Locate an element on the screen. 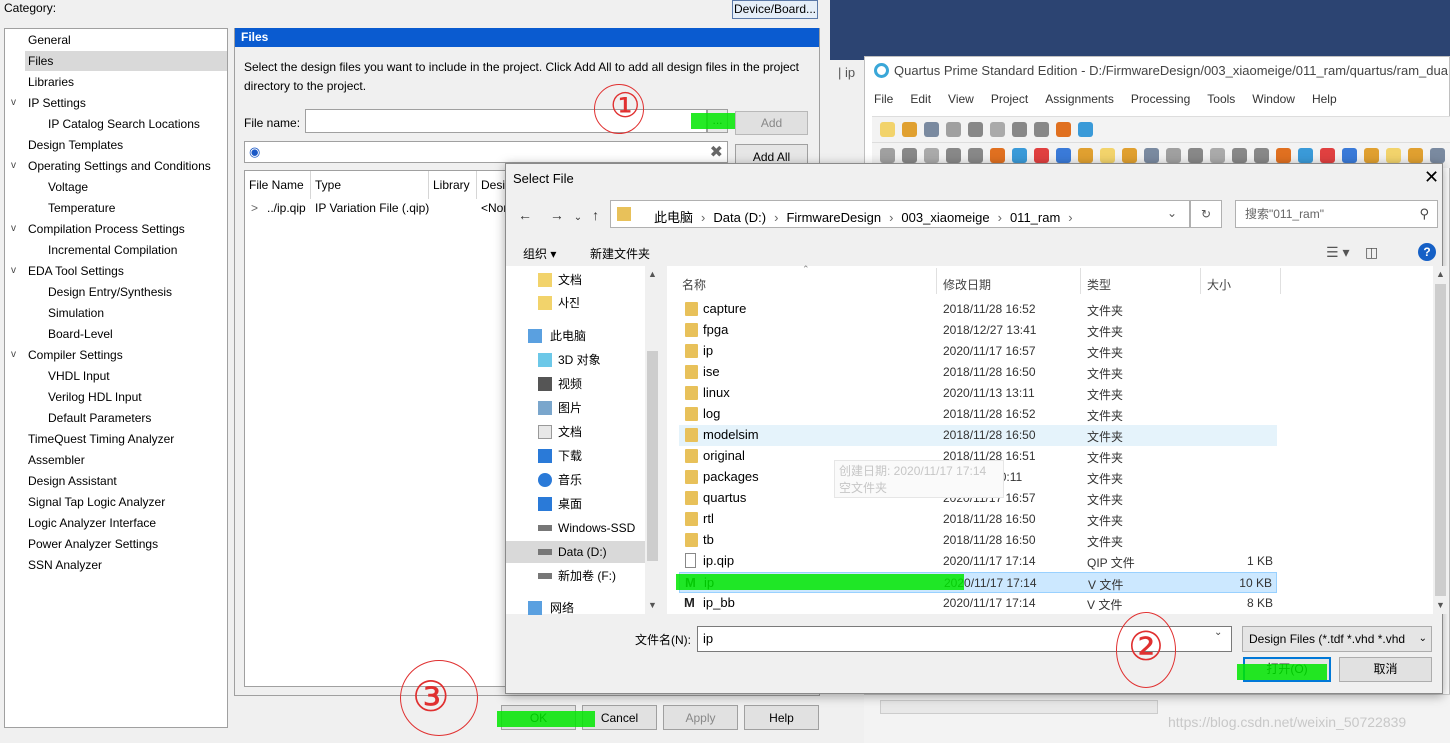 The width and height of the screenshot is (1450, 743). tree-item: VHDL Input is located at coordinates (79, 376).